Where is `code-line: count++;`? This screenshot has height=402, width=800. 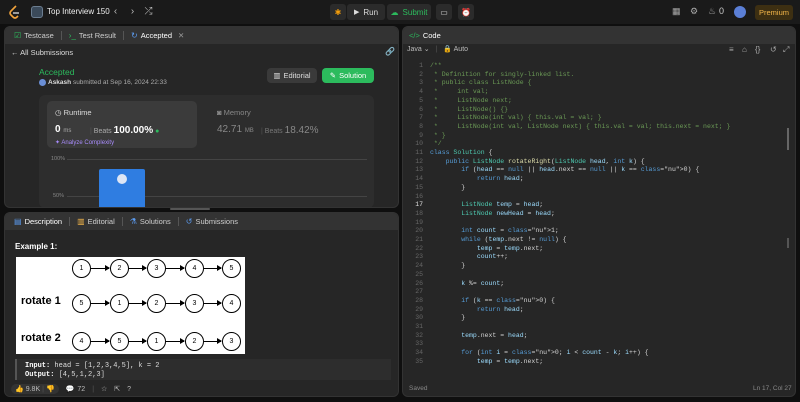 code-line: count++; is located at coordinates (469, 257).